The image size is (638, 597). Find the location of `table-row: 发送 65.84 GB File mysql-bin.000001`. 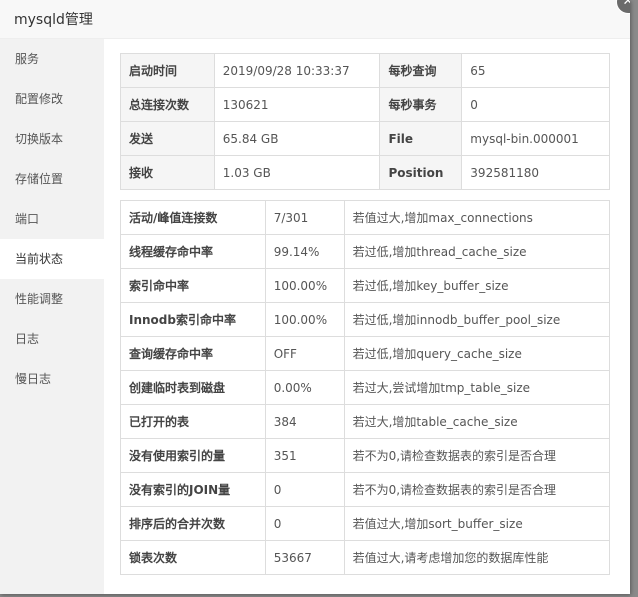

table-row: 发送 65.84 GB File mysql-bin.000001 is located at coordinates (365, 138).